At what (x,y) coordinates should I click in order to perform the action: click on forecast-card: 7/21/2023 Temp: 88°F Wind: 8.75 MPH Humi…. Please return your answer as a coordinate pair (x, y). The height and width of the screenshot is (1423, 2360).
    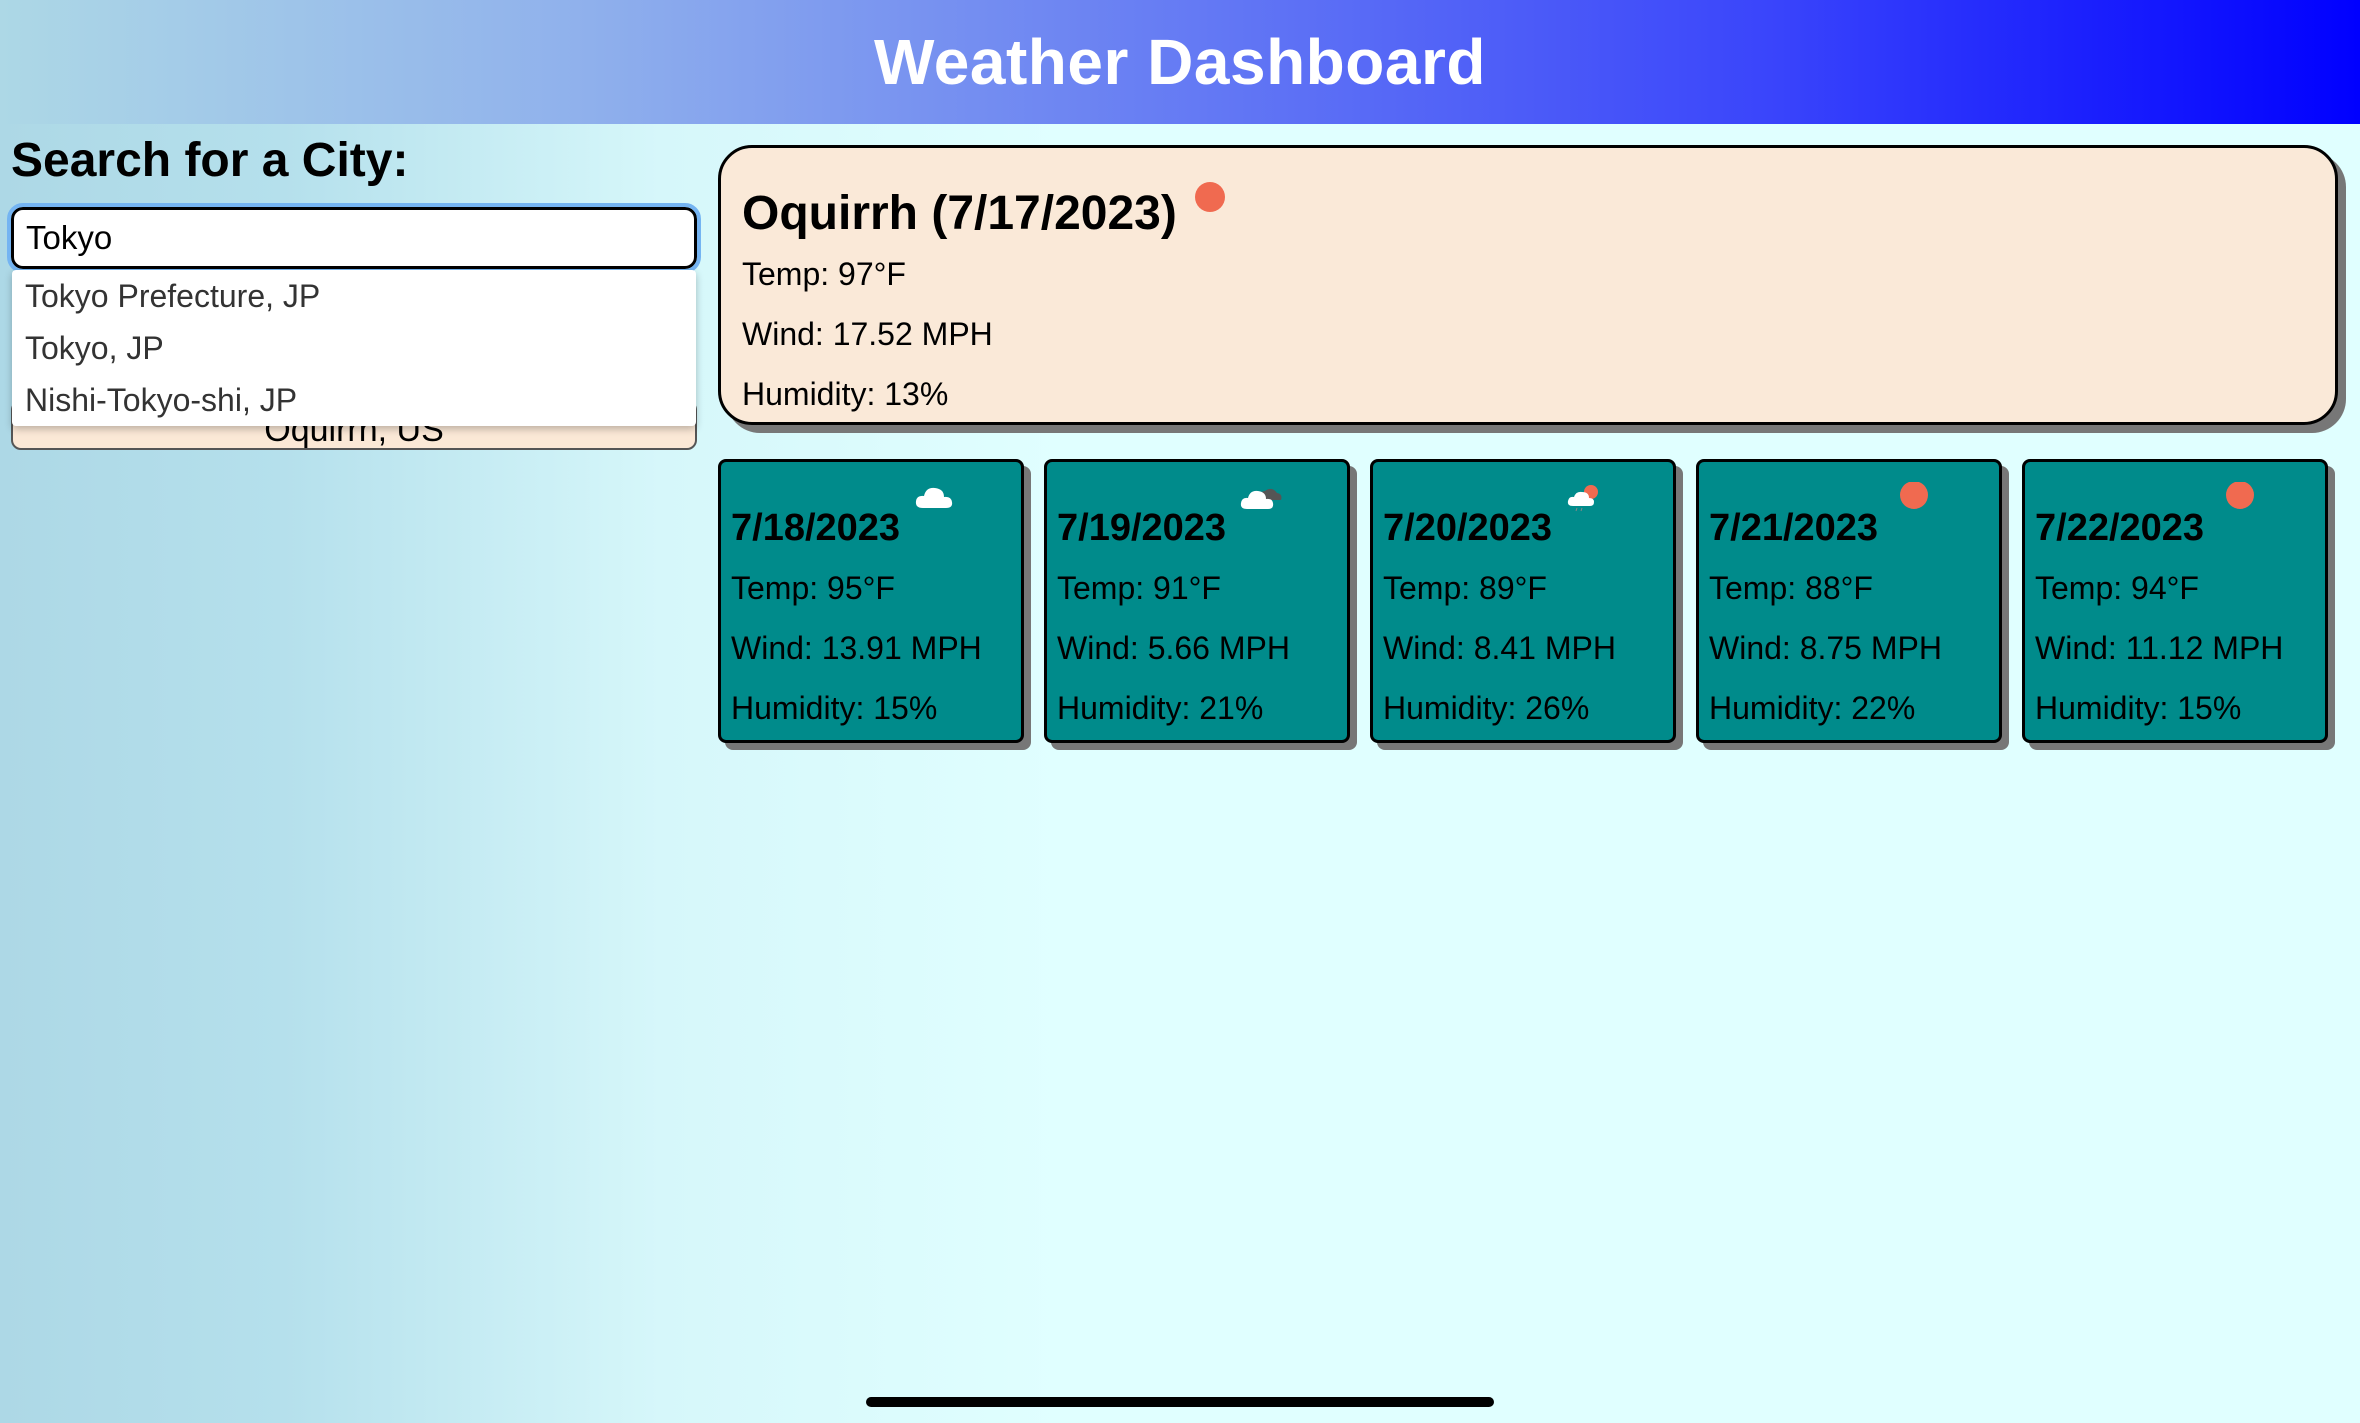
    Looking at the image, I should click on (1849, 601).